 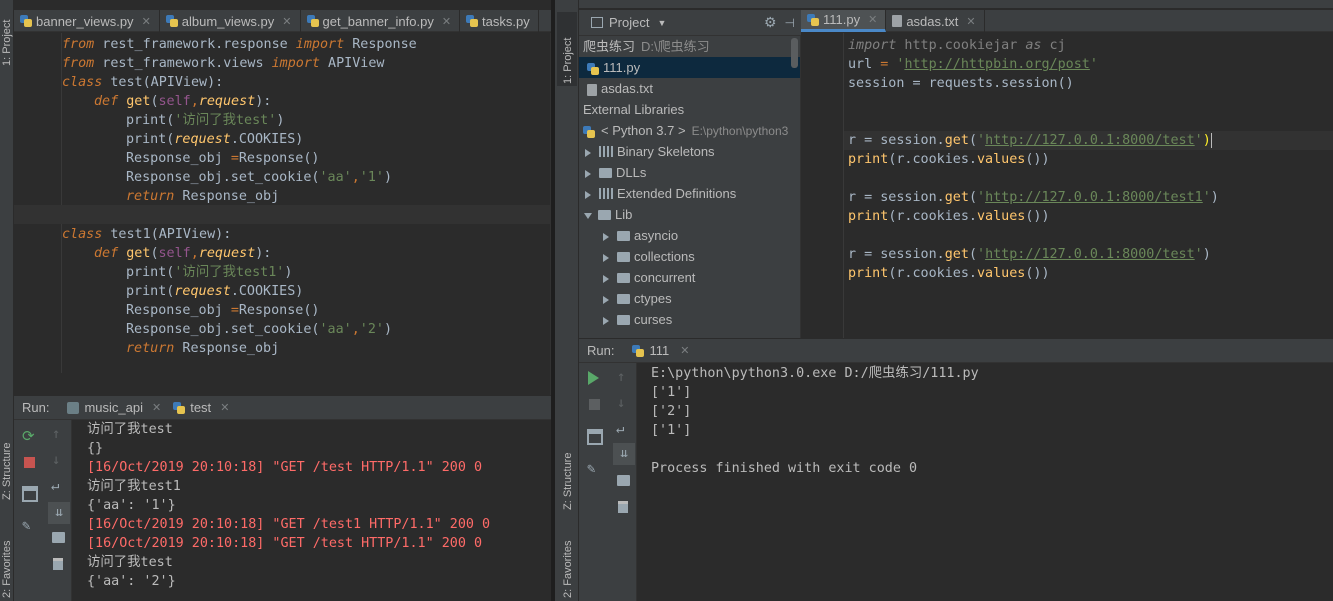 What do you see at coordinates (230, 21) in the screenshot?
I see `tab-album-views: album_views.py ✕` at bounding box center [230, 21].